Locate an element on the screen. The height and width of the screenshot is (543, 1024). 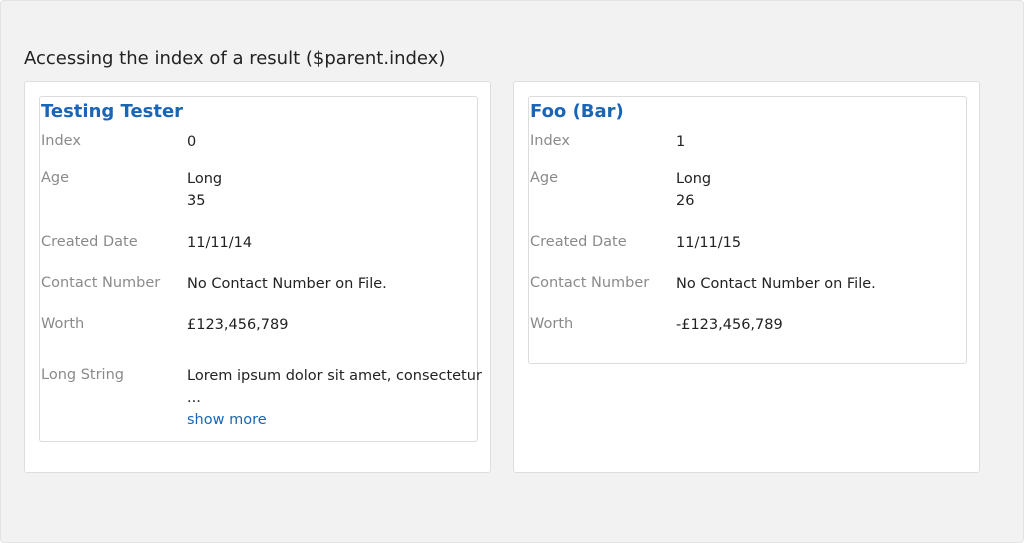
created-date-value: 11/11/14 is located at coordinates (220, 243).